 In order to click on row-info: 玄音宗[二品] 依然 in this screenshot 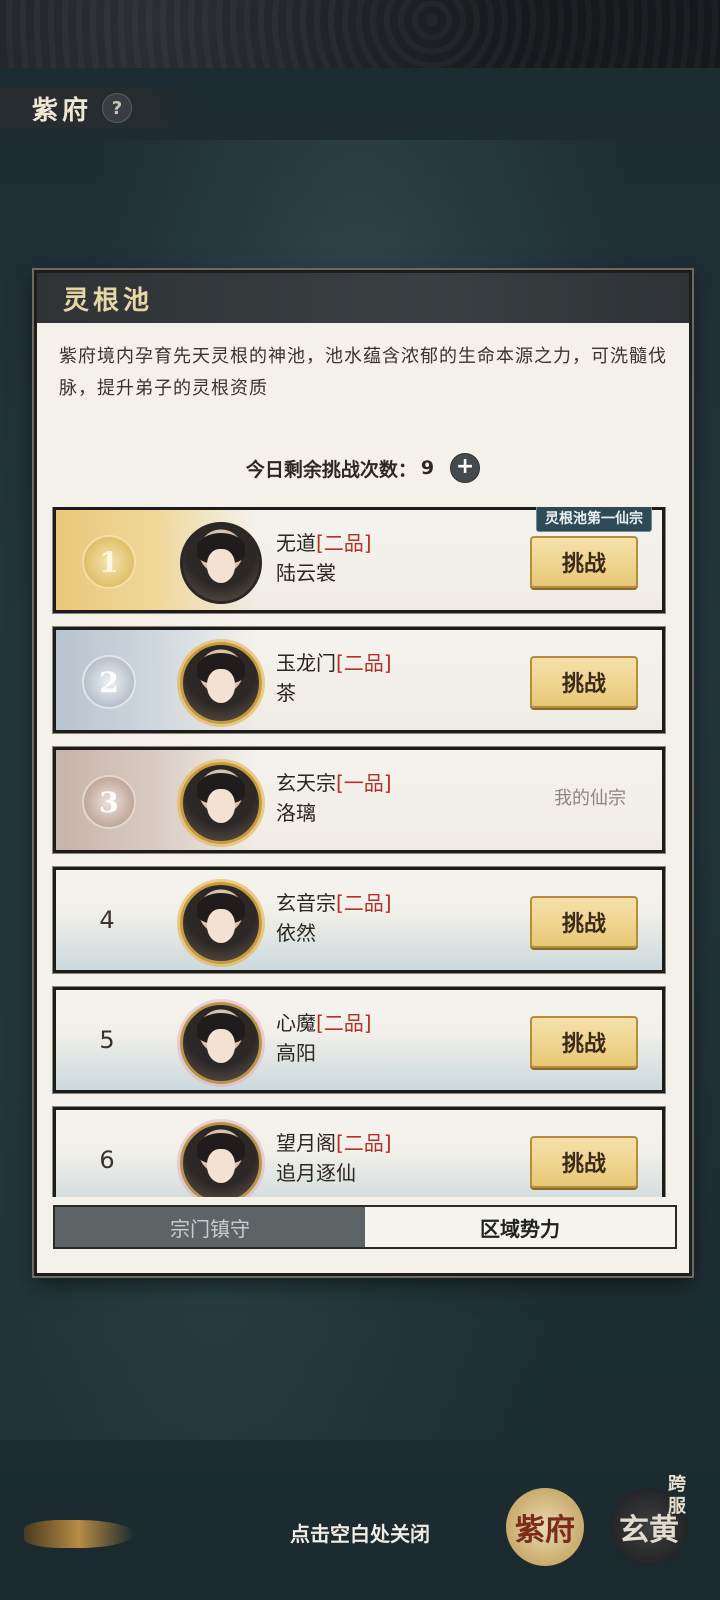, I will do `click(334, 918)`.